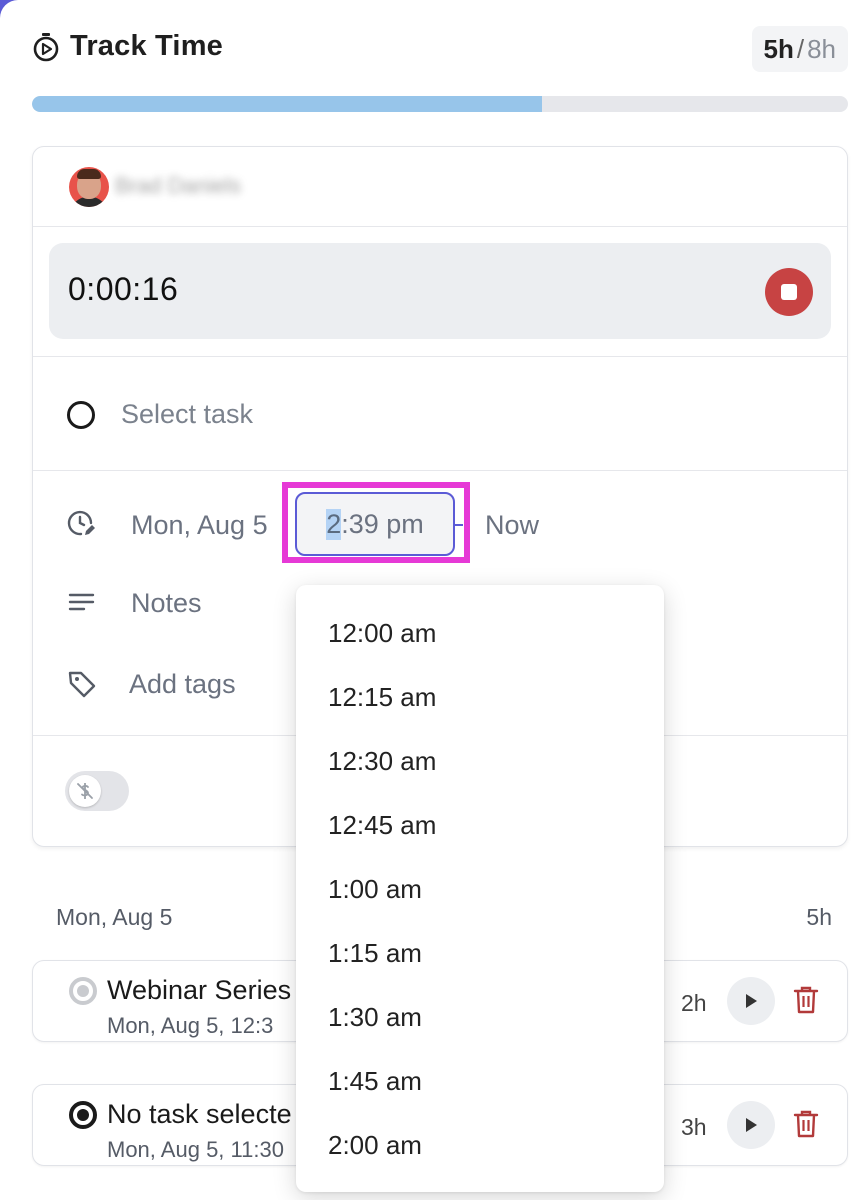 The image size is (864, 1200). Describe the element at coordinates (187, 414) in the screenshot. I see `select-task-label: Select task` at that location.